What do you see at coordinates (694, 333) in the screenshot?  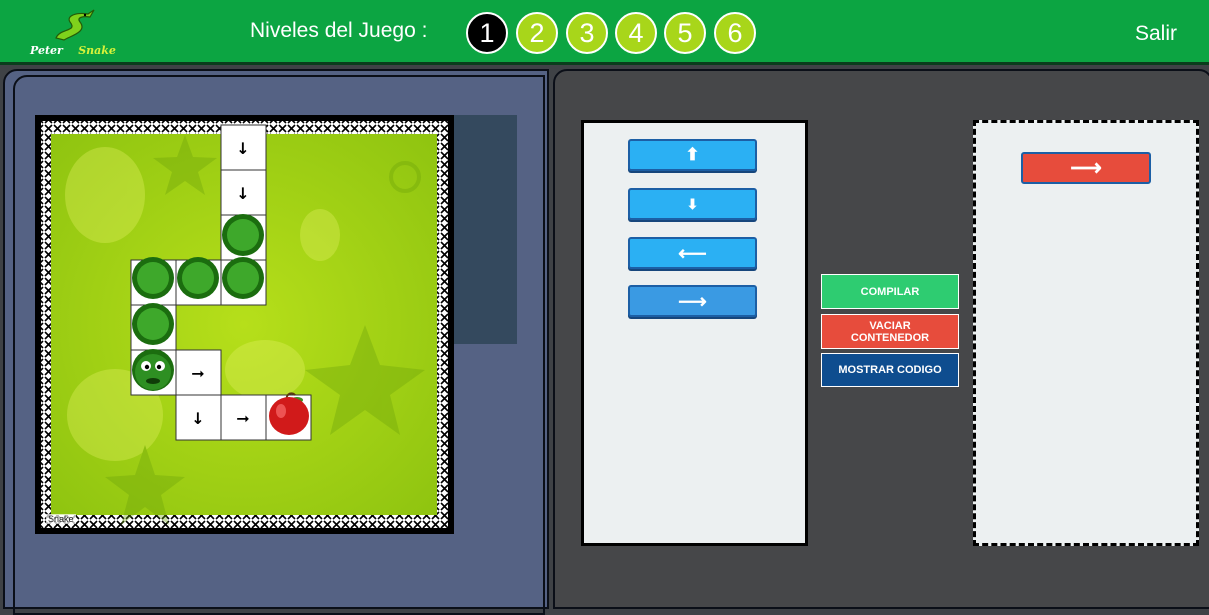 I see `command-palette` at bounding box center [694, 333].